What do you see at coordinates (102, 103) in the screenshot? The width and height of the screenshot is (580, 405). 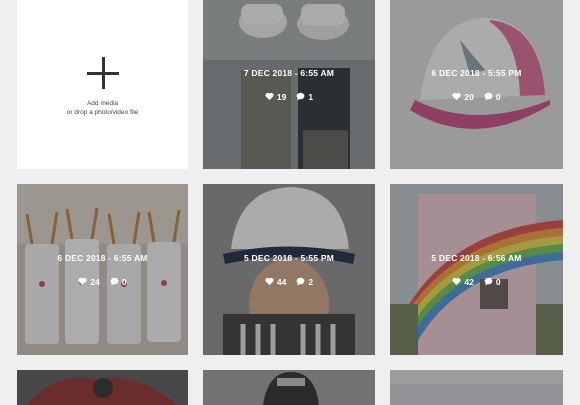 I see `add-media-label: Add media` at bounding box center [102, 103].